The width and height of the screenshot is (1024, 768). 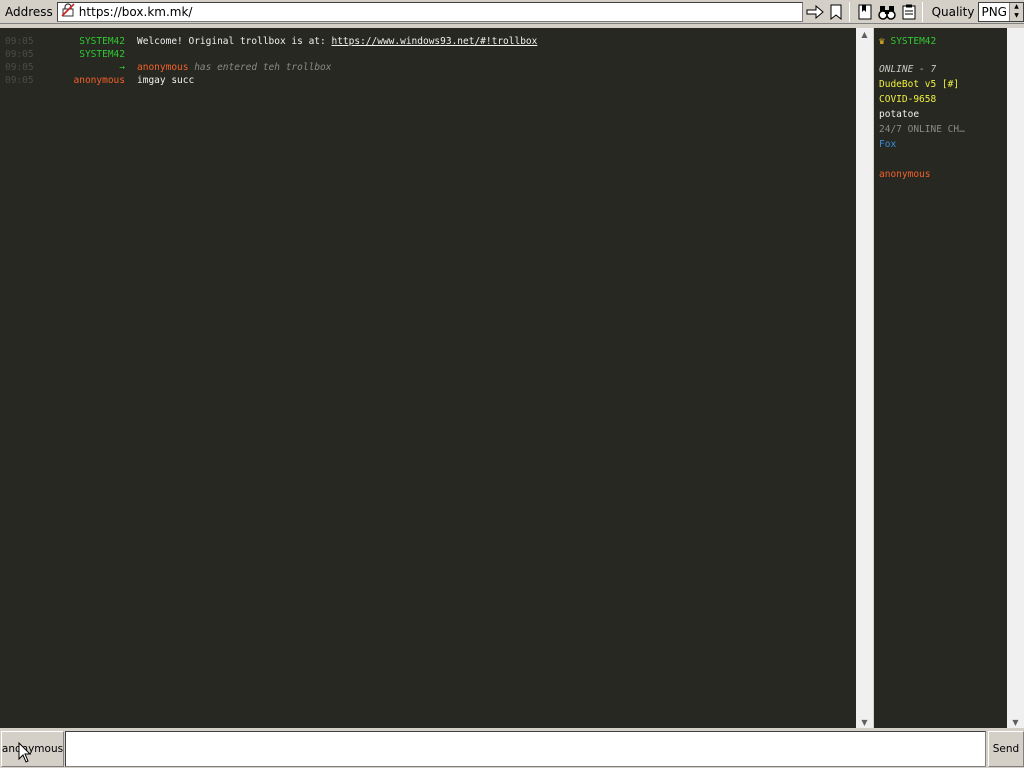 What do you see at coordinates (99, 80) in the screenshot?
I see `message-nick: anonymous` at bounding box center [99, 80].